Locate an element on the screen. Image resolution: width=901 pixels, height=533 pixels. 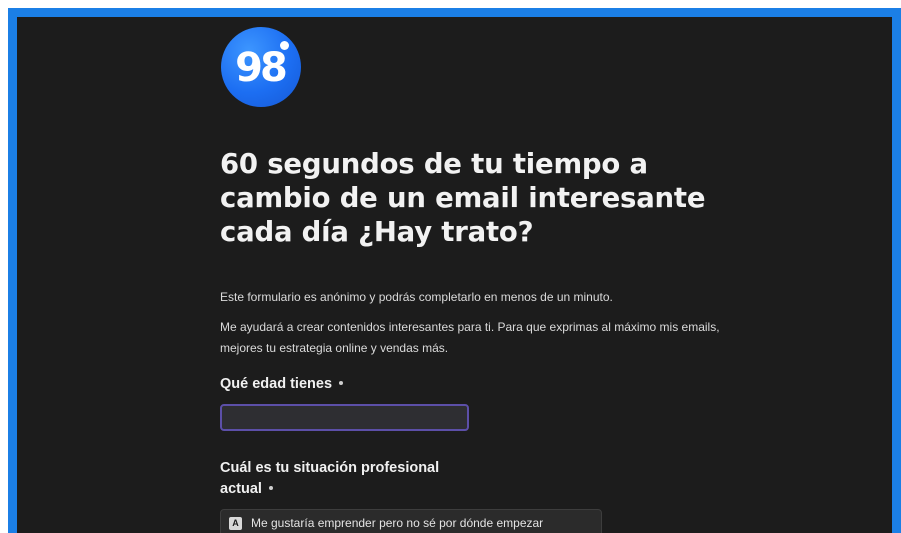
age-input is located at coordinates (344, 417).